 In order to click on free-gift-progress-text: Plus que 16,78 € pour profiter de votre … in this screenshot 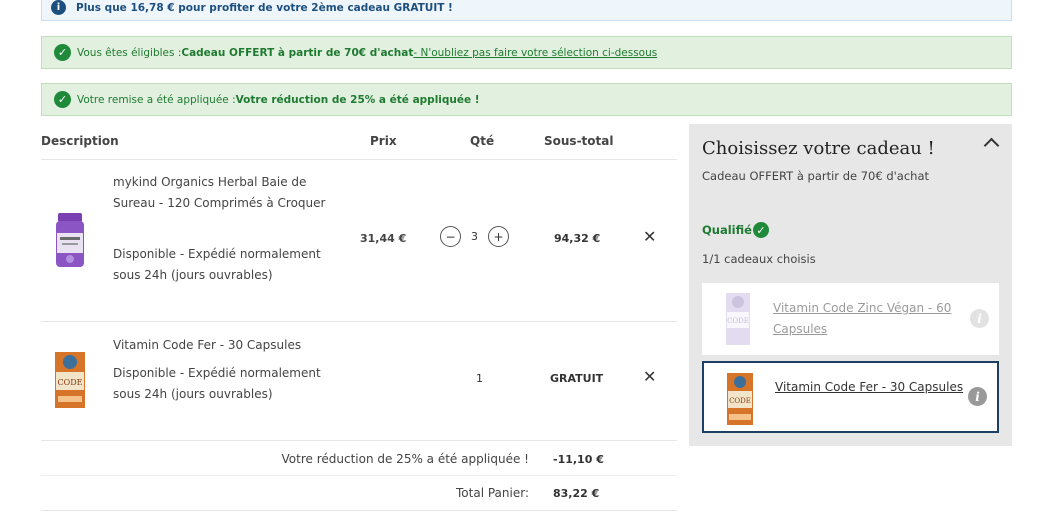, I will do `click(264, 7)`.